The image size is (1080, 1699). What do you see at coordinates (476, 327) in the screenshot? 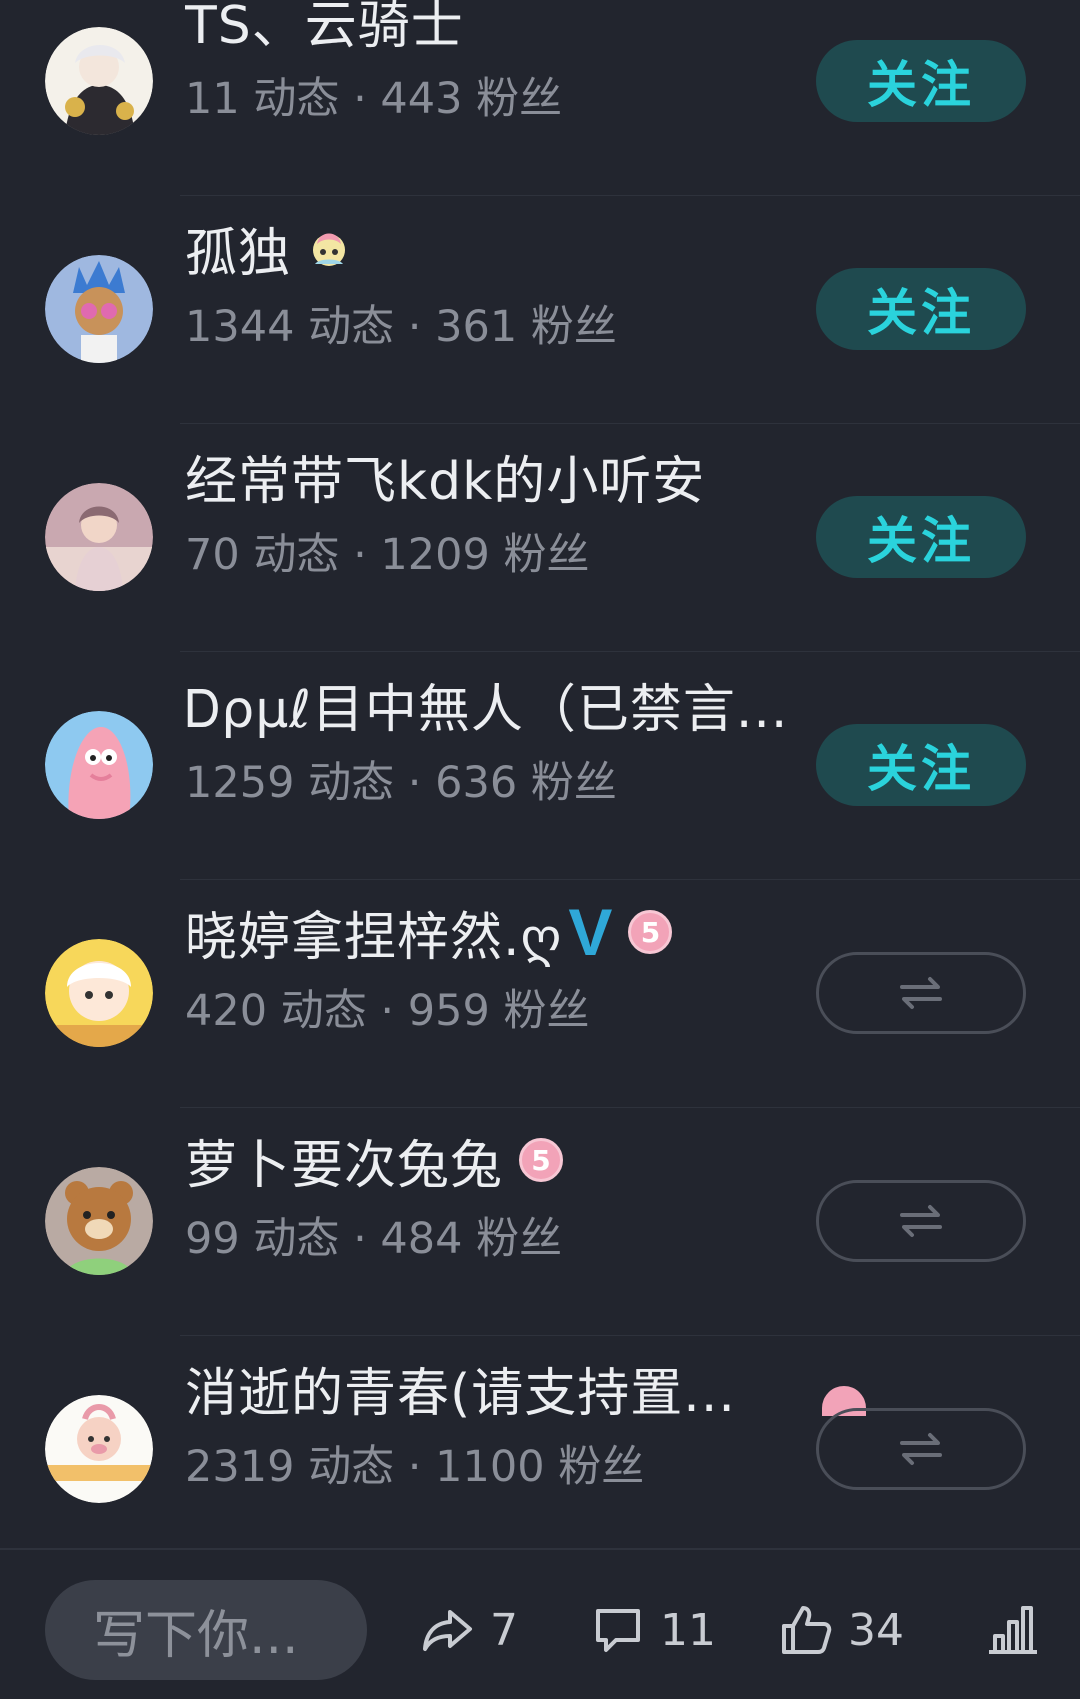
I see `fans-count: 361` at bounding box center [476, 327].